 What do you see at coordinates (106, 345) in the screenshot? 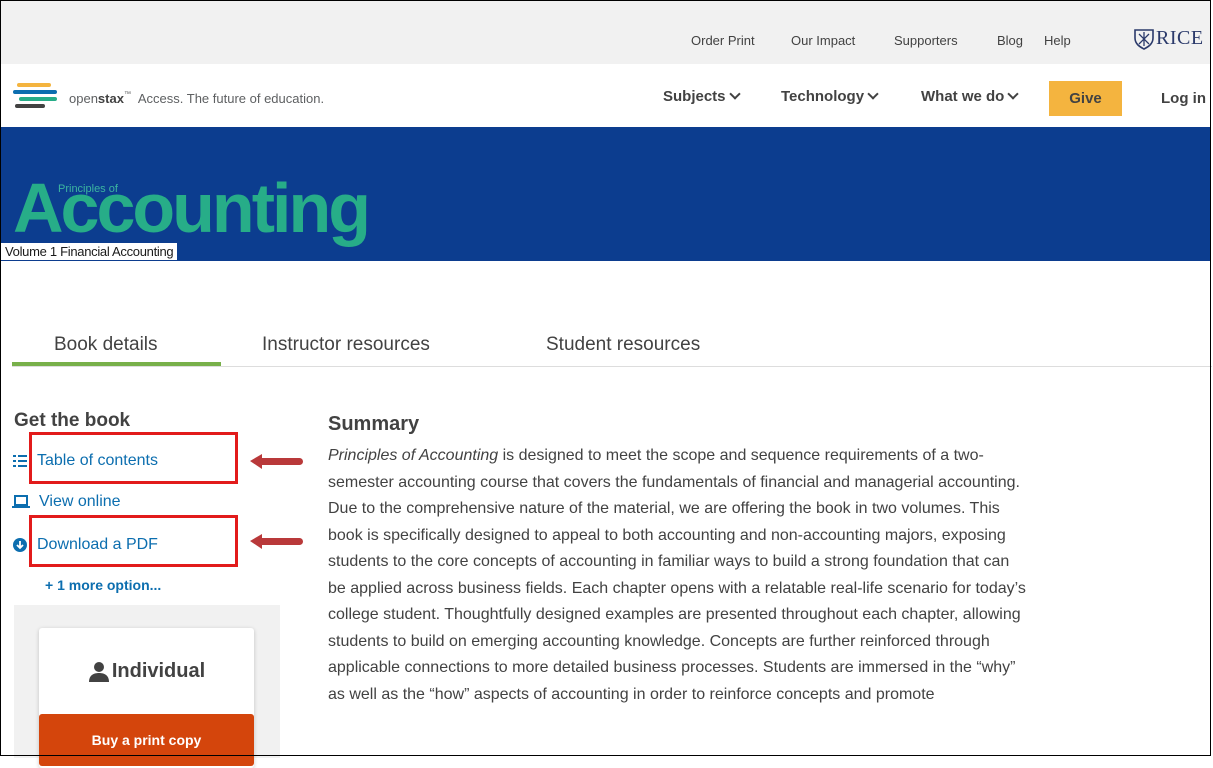
I see `tab-book-details: Book details` at bounding box center [106, 345].